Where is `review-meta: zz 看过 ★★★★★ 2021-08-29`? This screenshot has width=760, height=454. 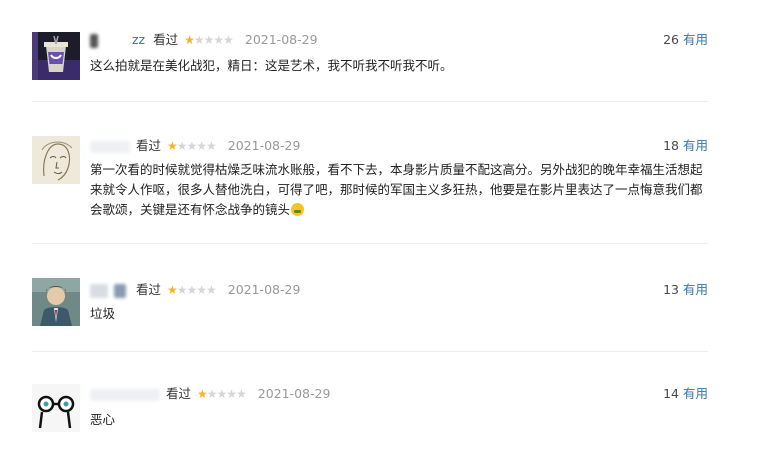
review-meta: zz 看过 ★★★★★ 2021-08-29 is located at coordinates (204, 40).